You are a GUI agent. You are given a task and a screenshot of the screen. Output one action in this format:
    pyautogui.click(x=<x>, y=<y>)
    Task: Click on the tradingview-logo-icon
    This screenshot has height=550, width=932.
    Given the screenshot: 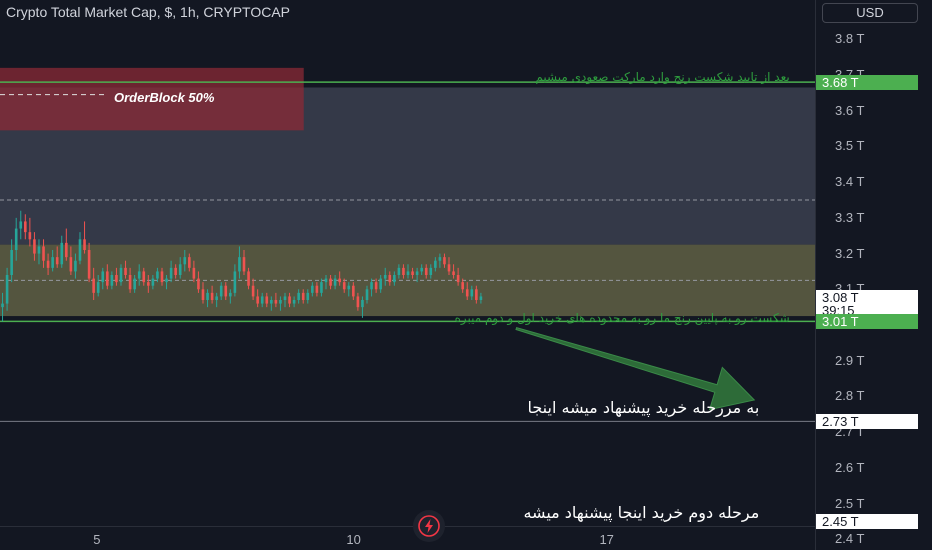 What is the action you would take?
    pyautogui.click(x=429, y=526)
    